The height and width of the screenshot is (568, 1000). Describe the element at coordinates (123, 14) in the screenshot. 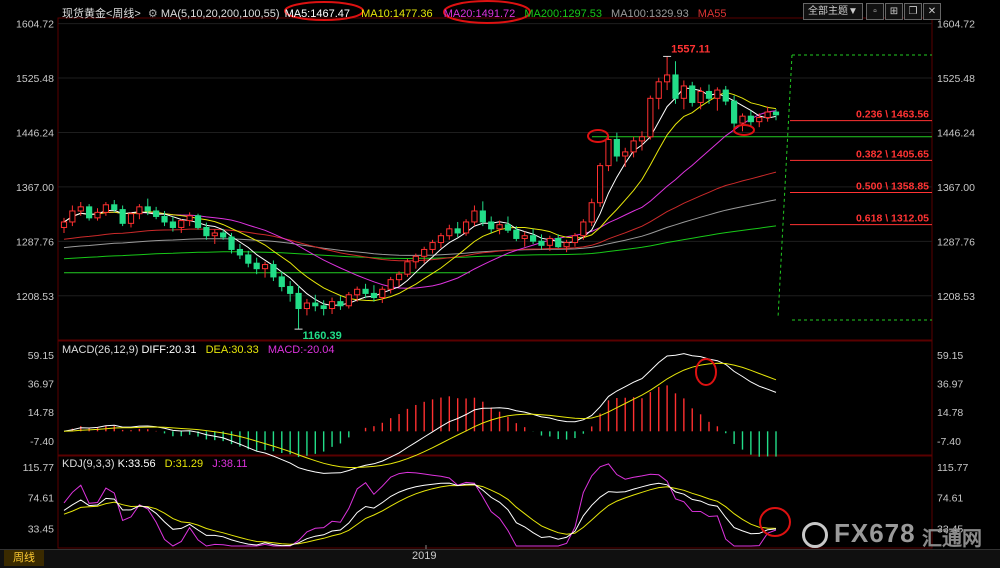

I see `period-label: <周线>` at that location.